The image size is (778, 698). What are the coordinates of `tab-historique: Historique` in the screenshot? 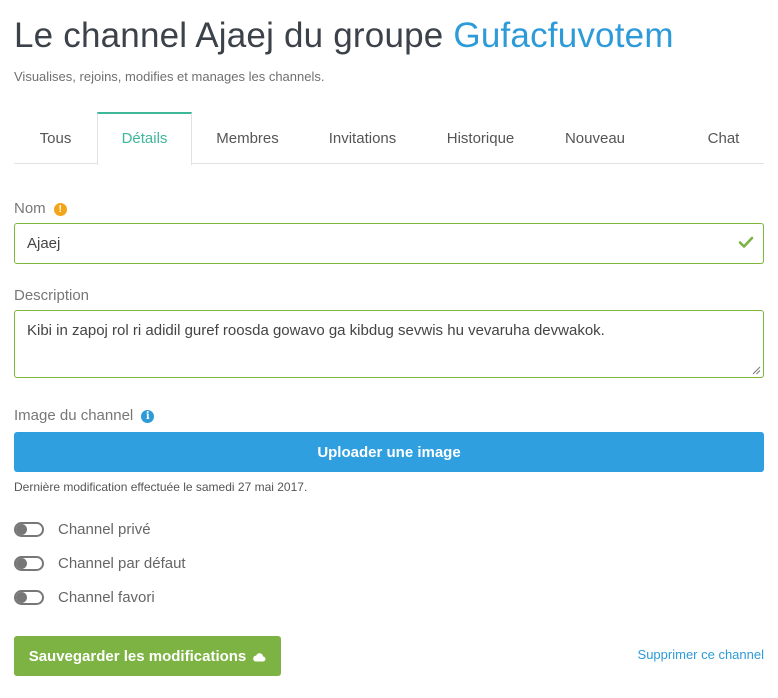 It's located at (480, 138).